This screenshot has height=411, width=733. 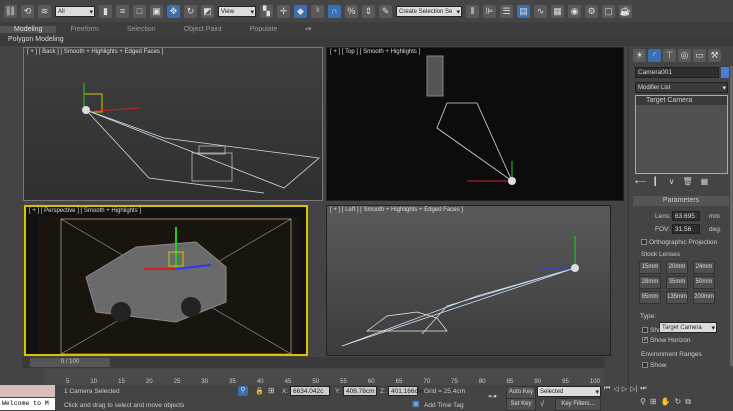 What do you see at coordinates (300, 11) in the screenshot?
I see `manipulate-icon: ◆` at bounding box center [300, 11].